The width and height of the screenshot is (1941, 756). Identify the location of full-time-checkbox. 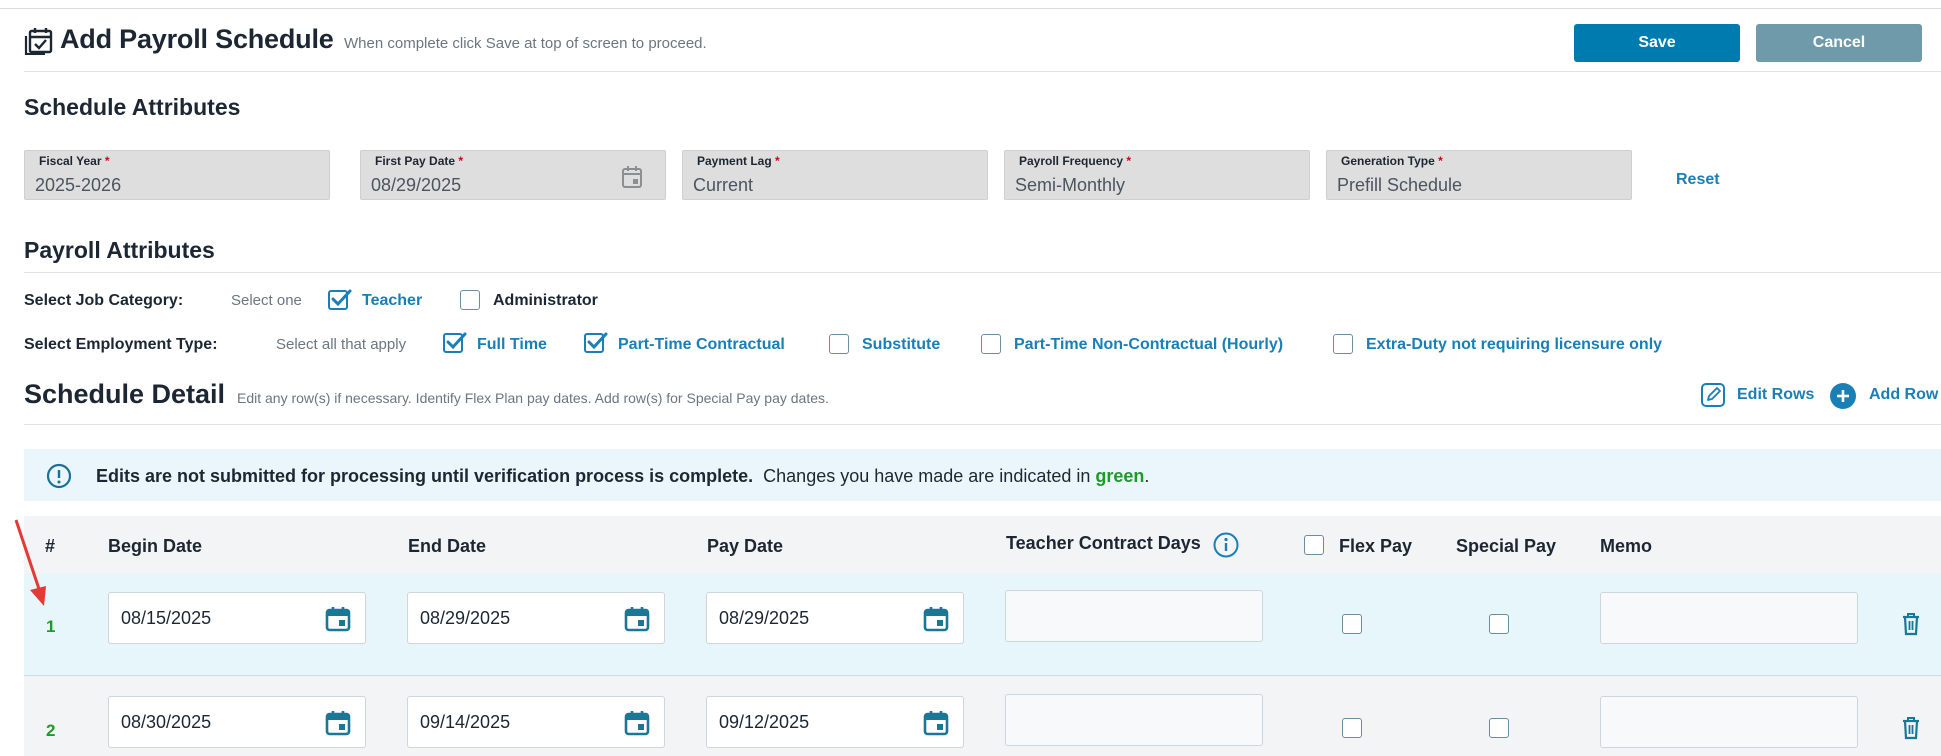
(455, 342).